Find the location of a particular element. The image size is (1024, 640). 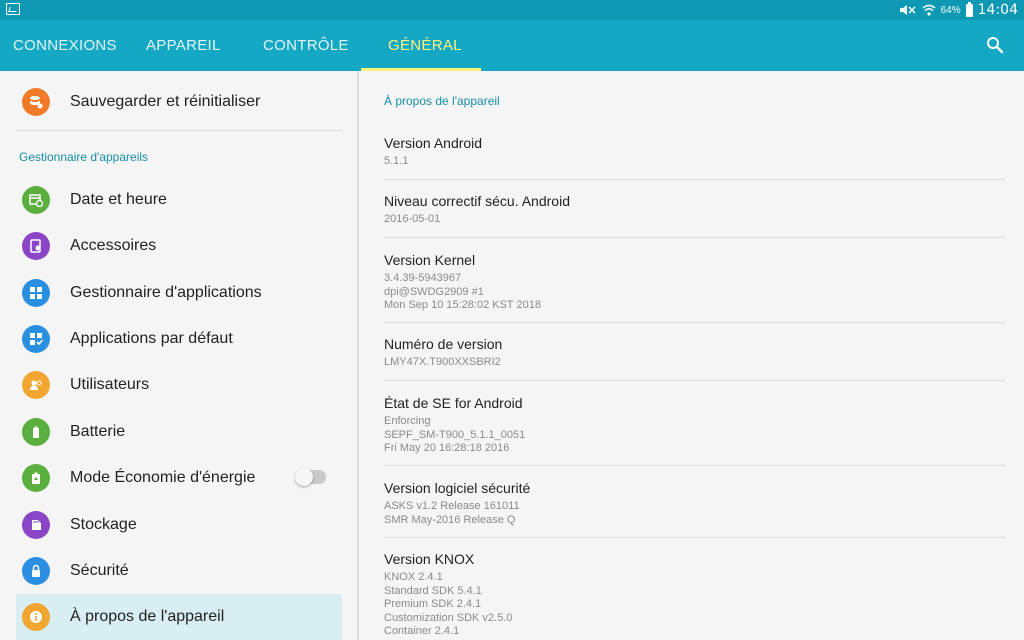

backup-icon is located at coordinates (36, 102).